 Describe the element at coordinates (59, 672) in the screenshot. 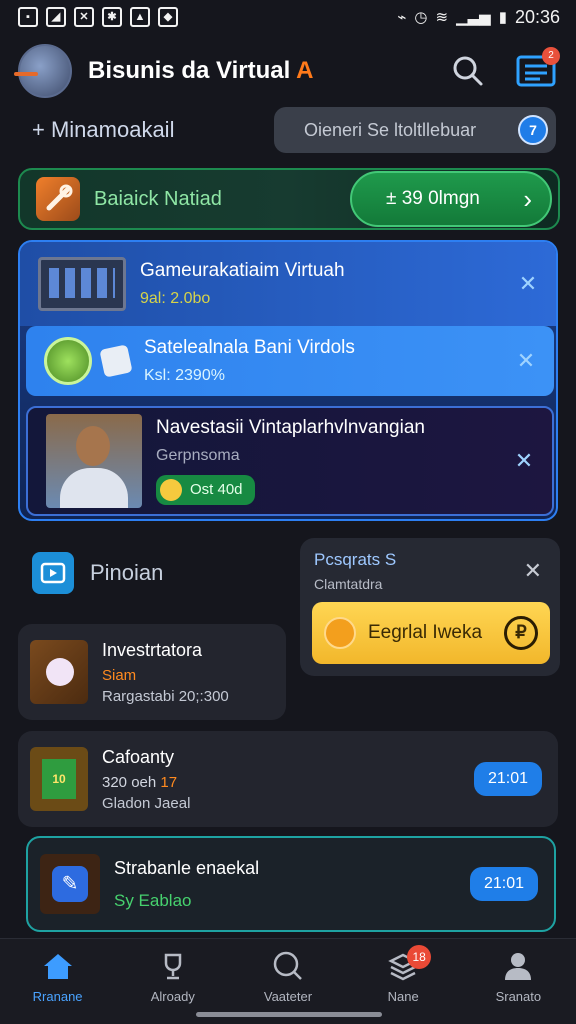

I see `game-thumbnail` at that location.